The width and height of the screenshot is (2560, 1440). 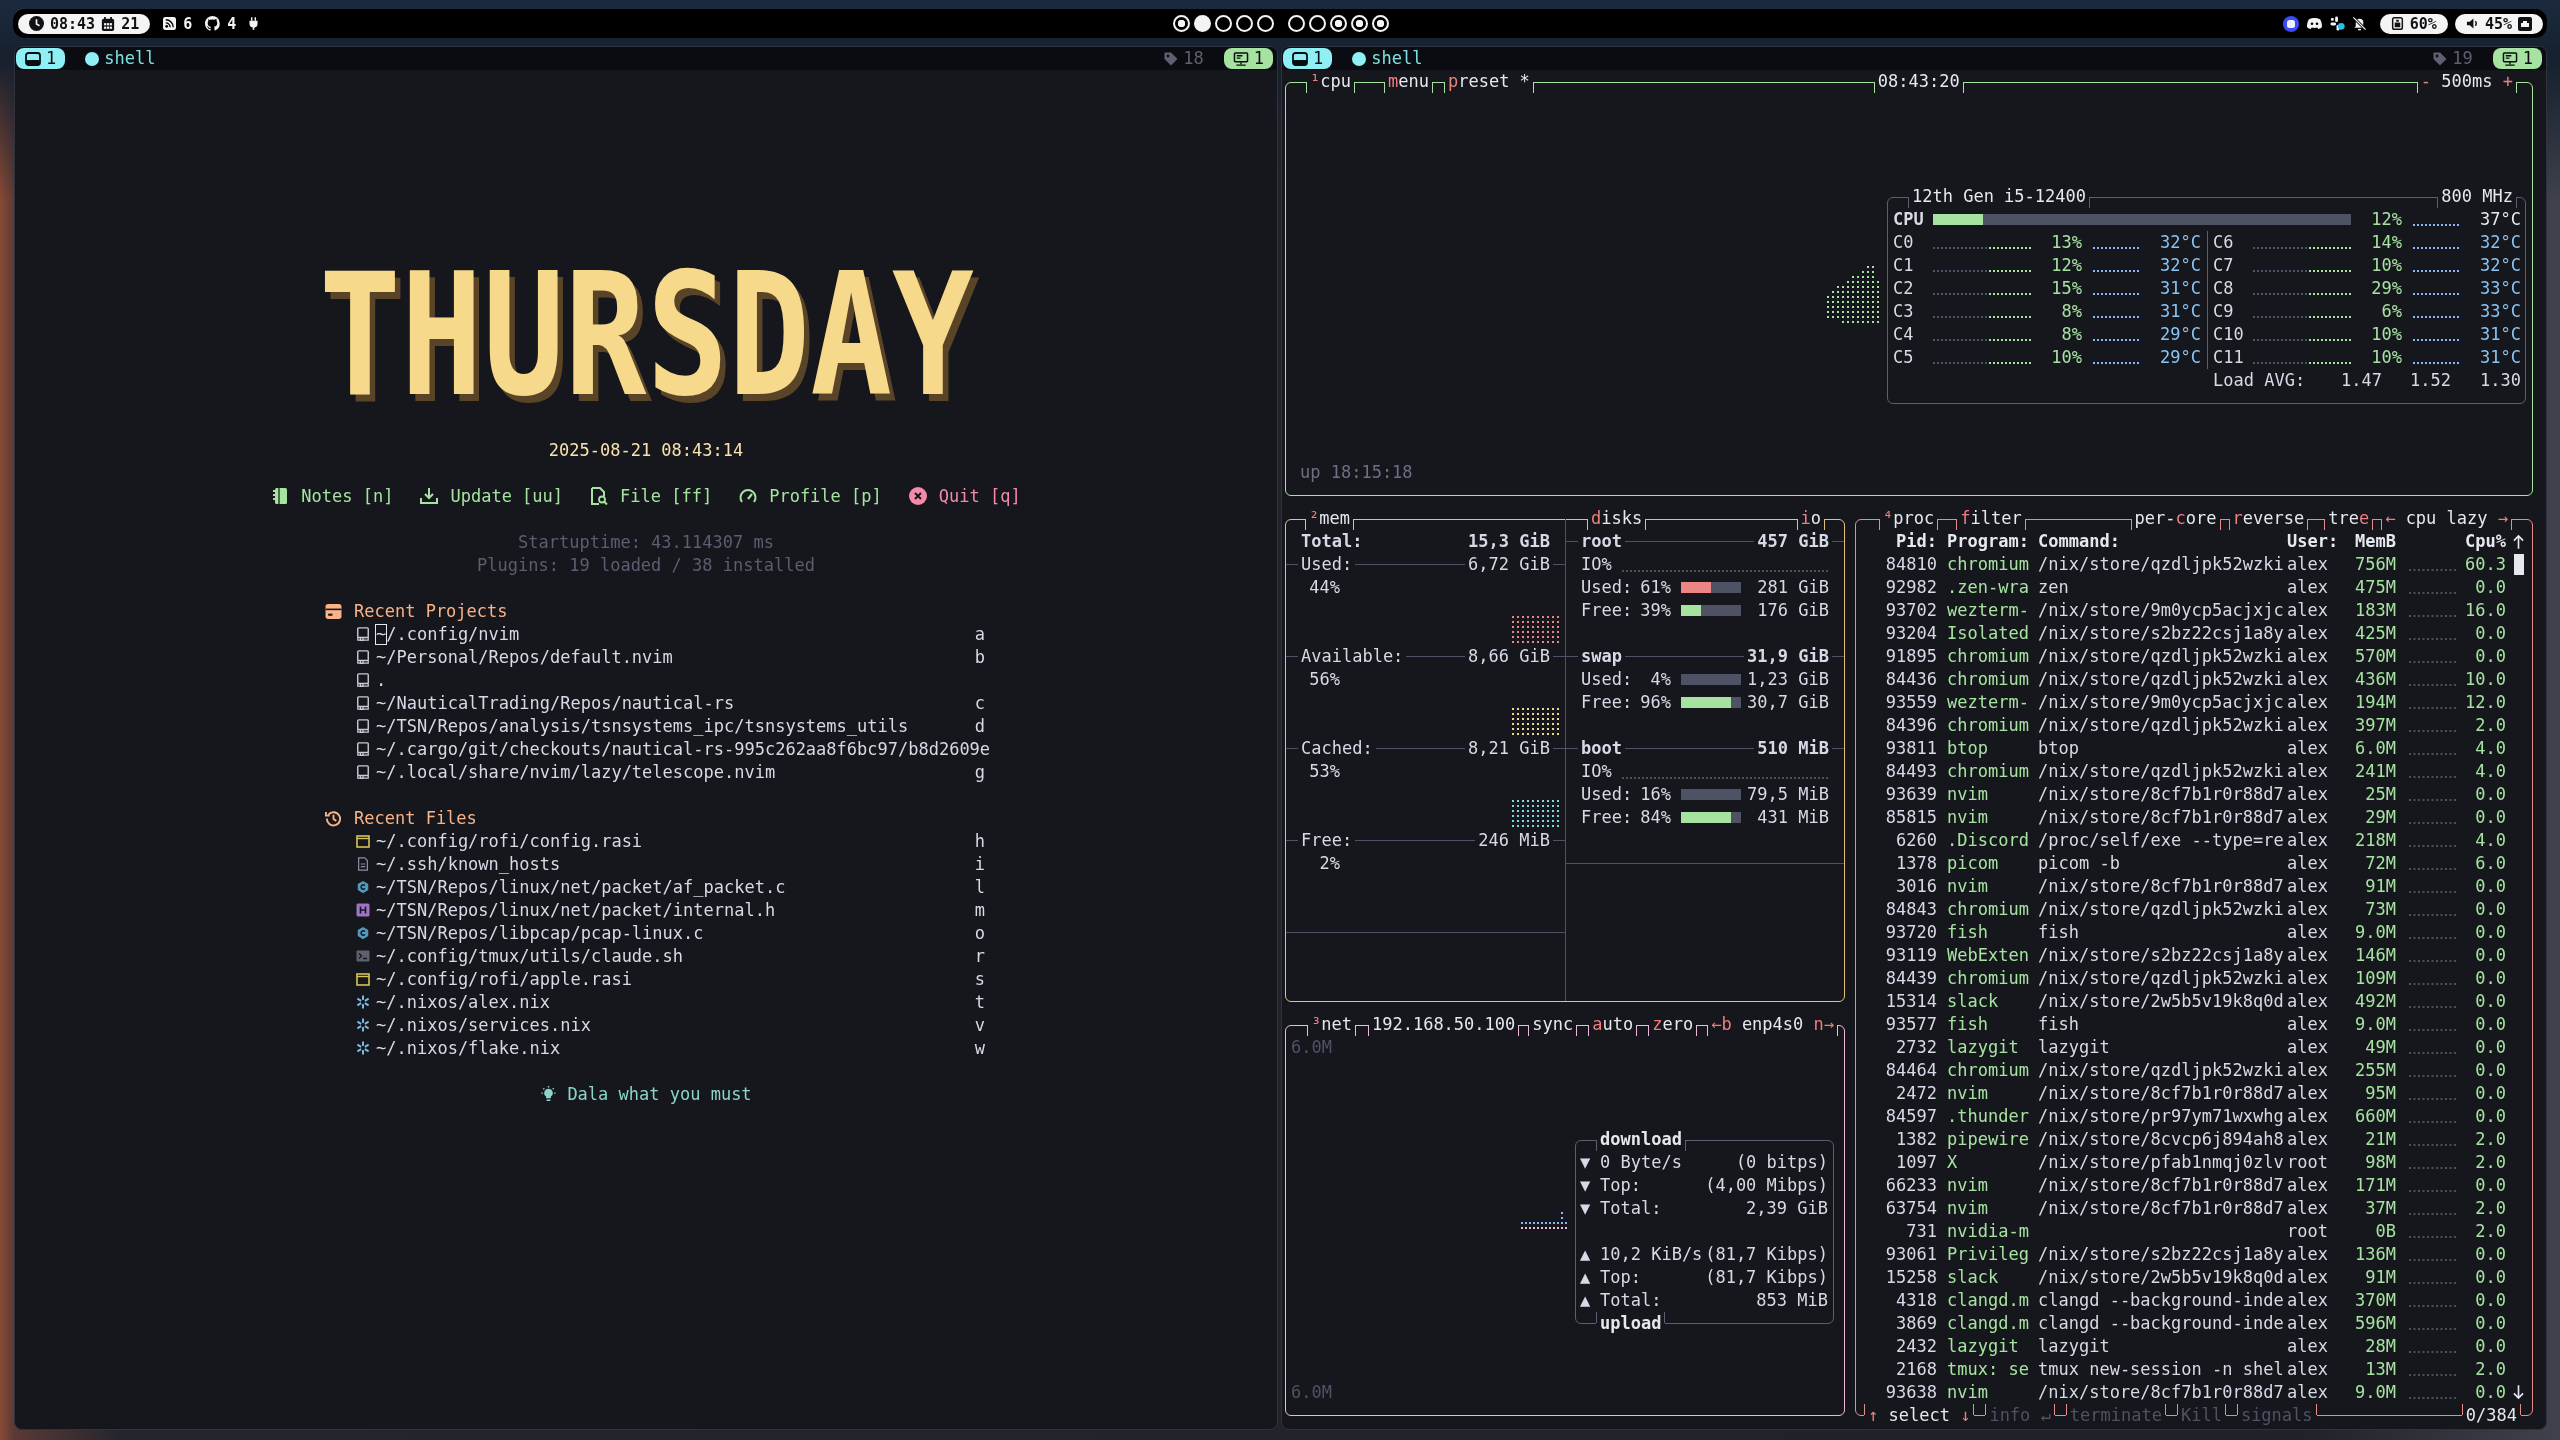 What do you see at coordinates (2229, 334) in the screenshot?
I see `core-name: C10` at bounding box center [2229, 334].